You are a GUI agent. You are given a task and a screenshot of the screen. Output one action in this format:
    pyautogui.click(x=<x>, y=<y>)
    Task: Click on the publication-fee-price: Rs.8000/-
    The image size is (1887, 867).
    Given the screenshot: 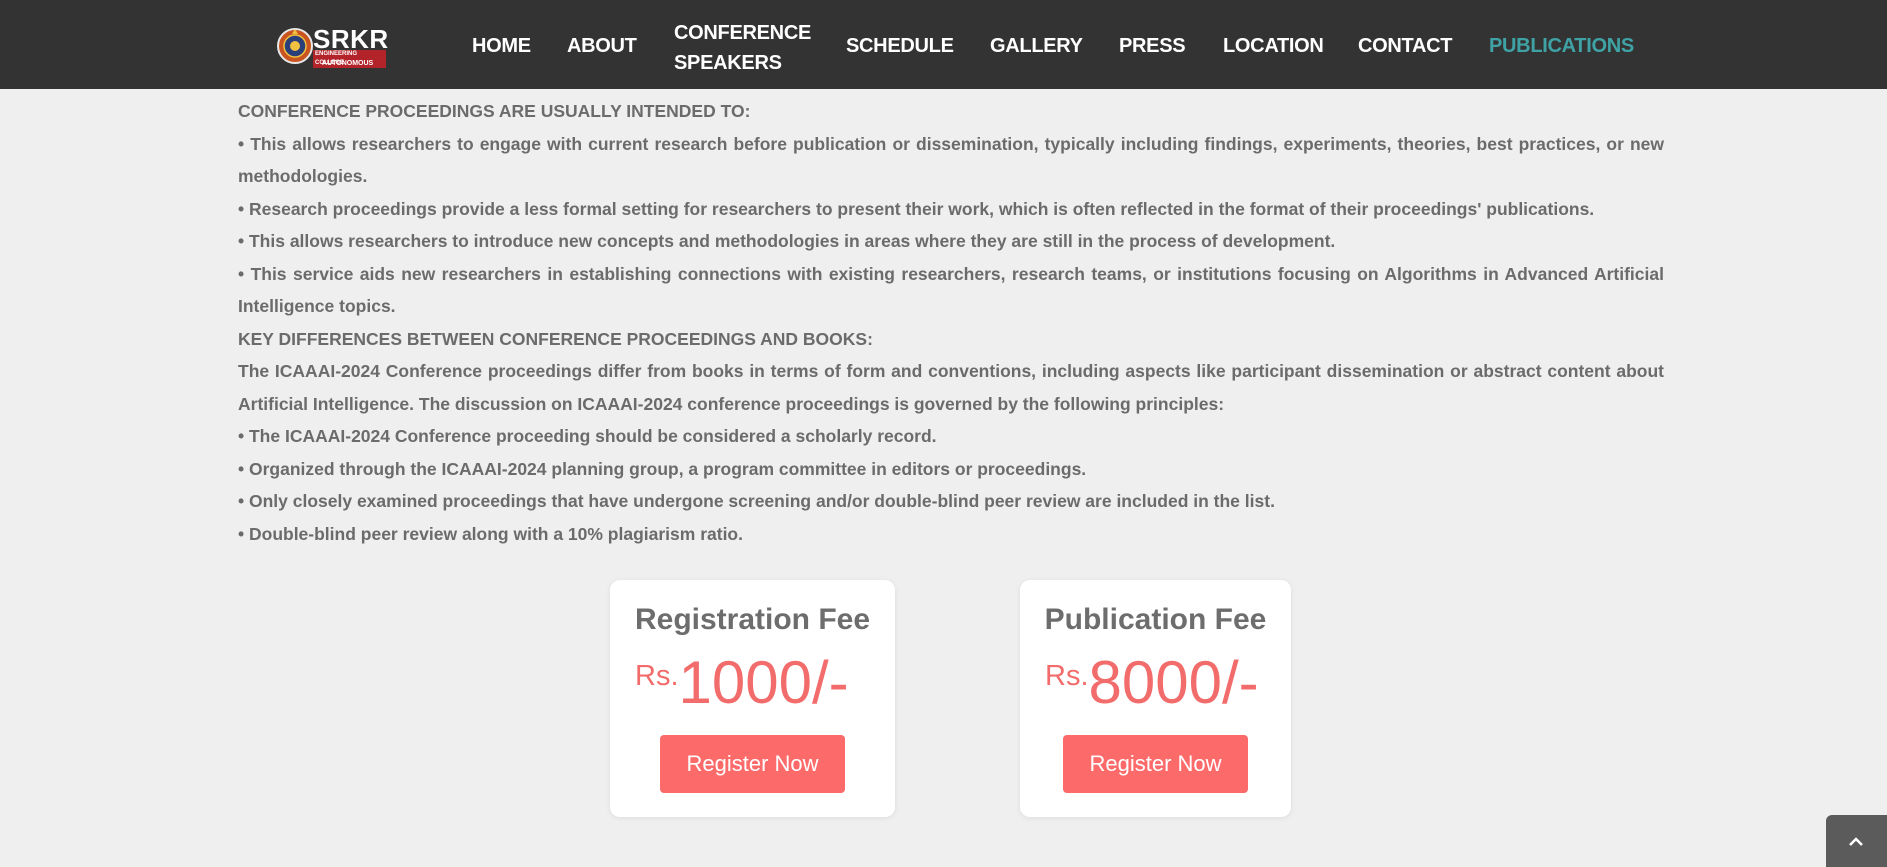 What is the action you would take?
    pyautogui.click(x=1152, y=682)
    